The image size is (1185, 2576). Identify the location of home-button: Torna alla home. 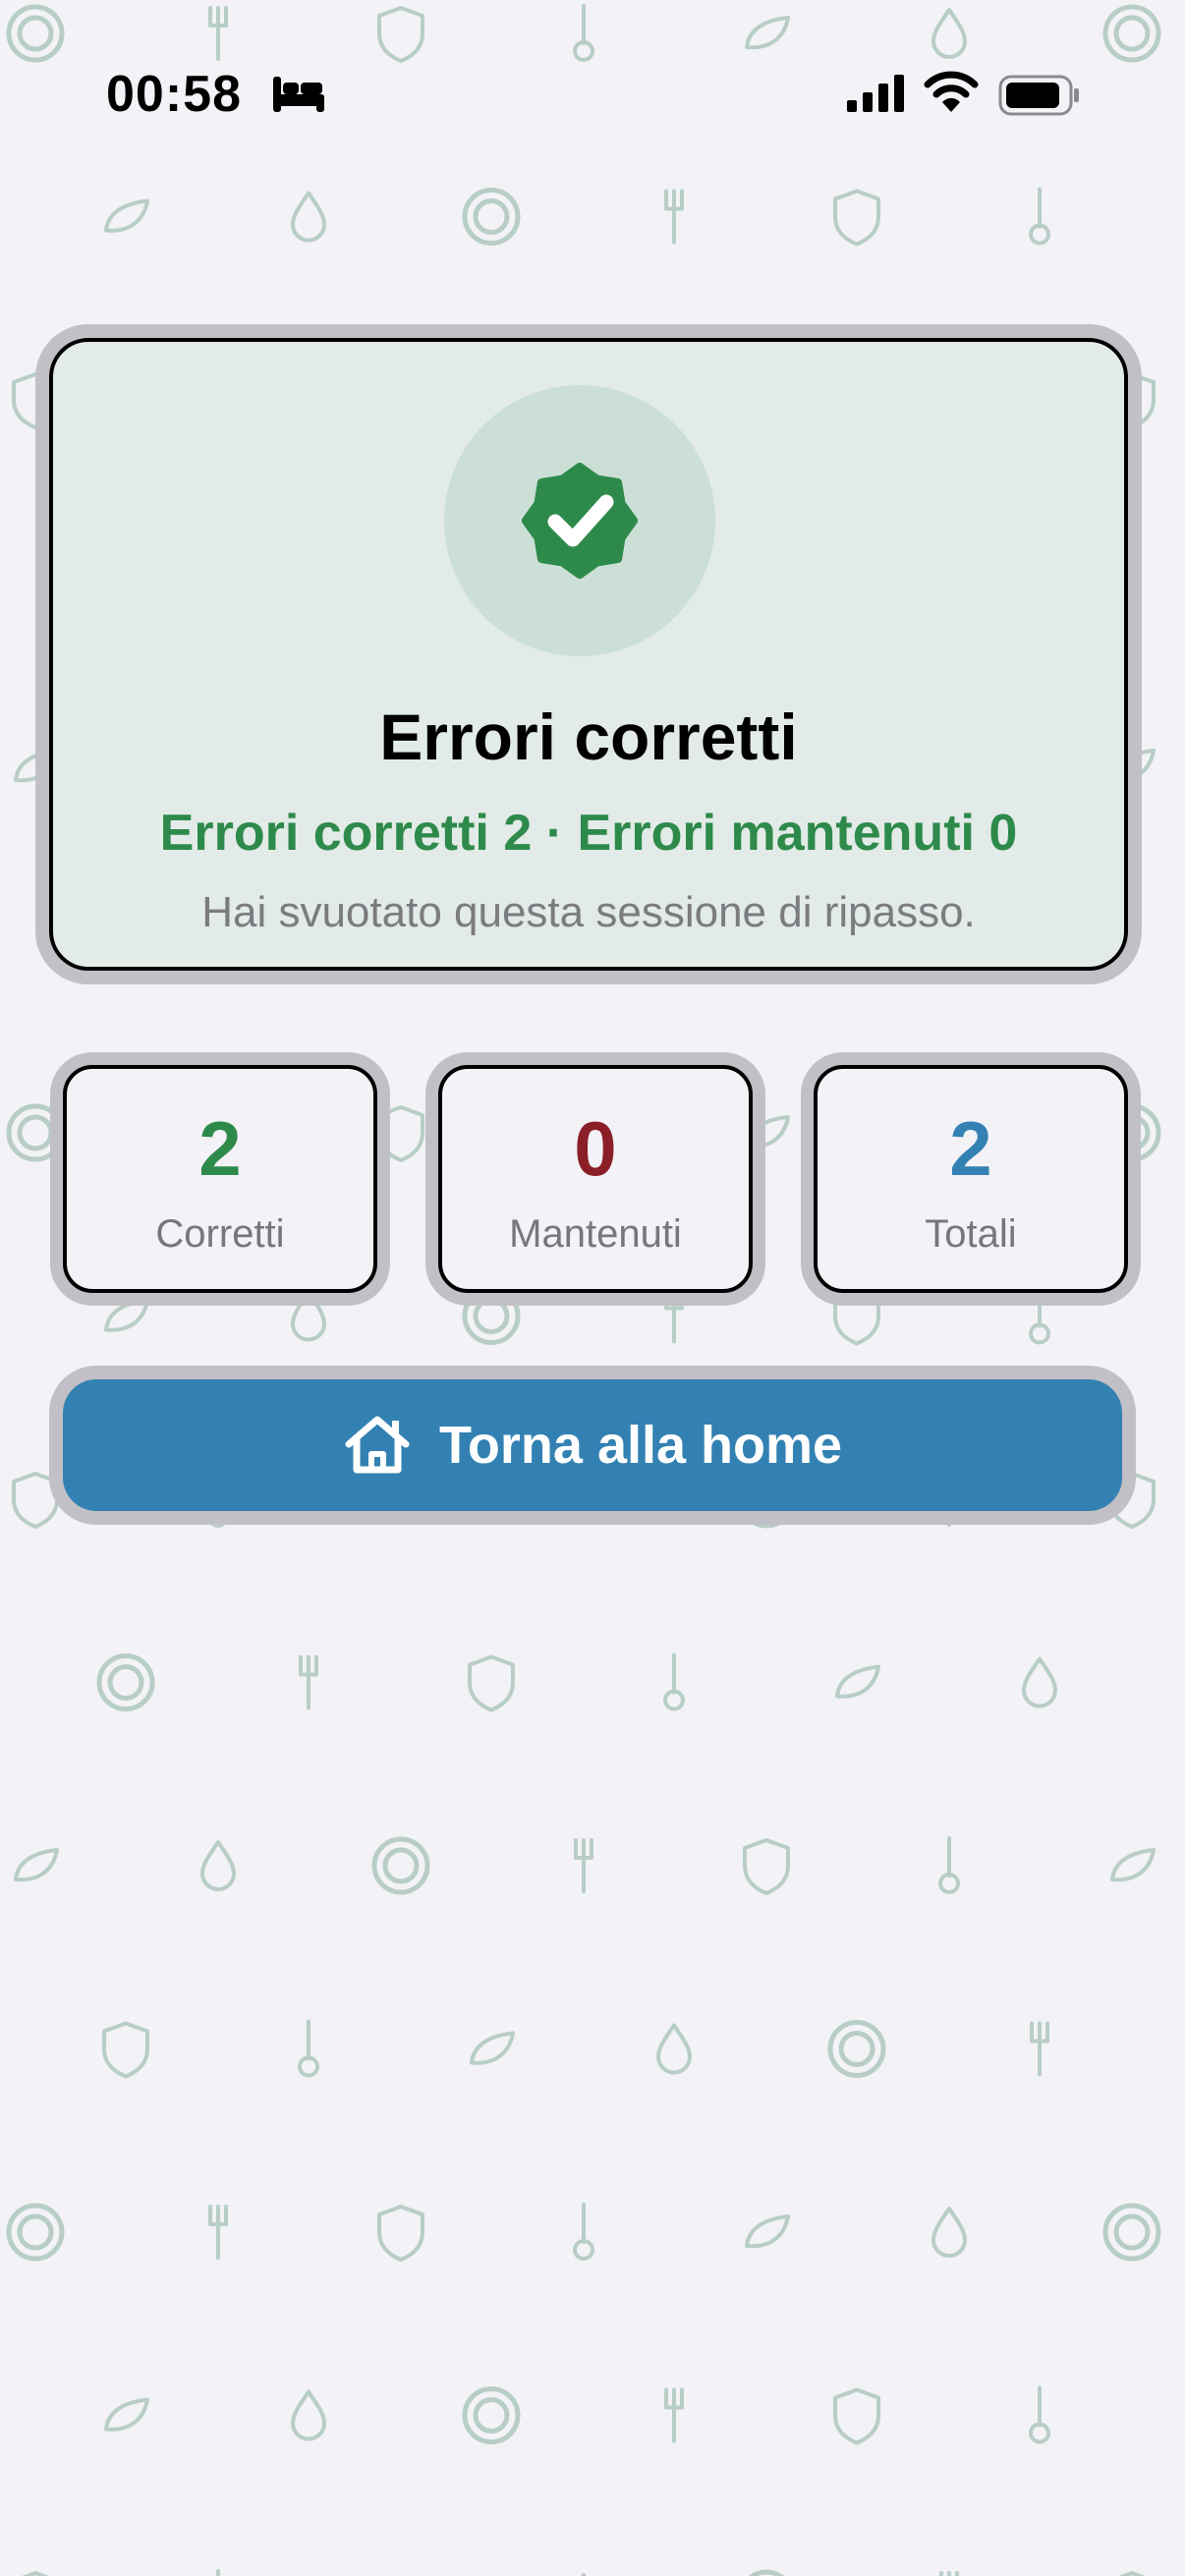
(592, 1445).